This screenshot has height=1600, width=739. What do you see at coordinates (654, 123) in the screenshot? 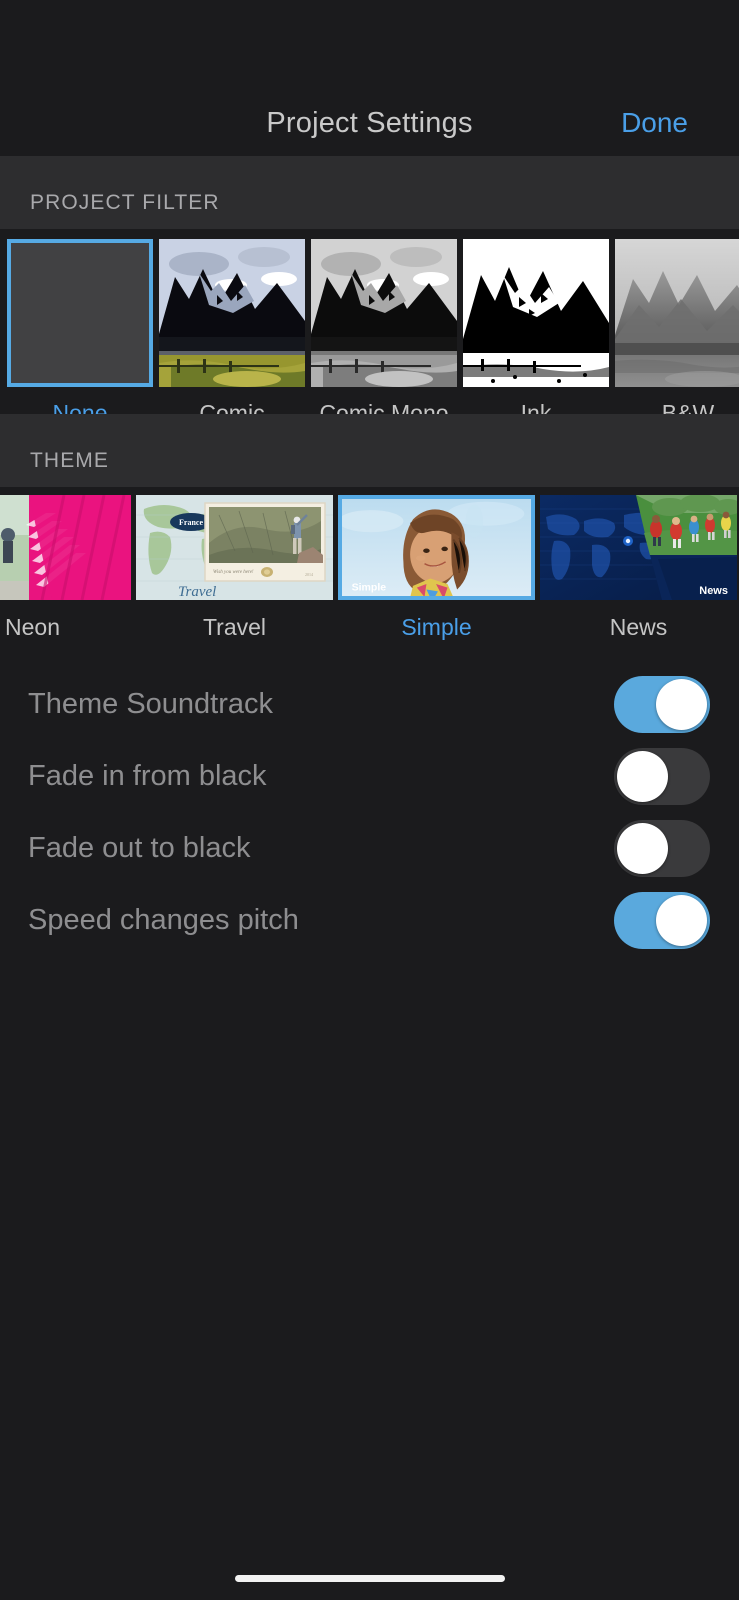
I see `done-button: Done` at bounding box center [654, 123].